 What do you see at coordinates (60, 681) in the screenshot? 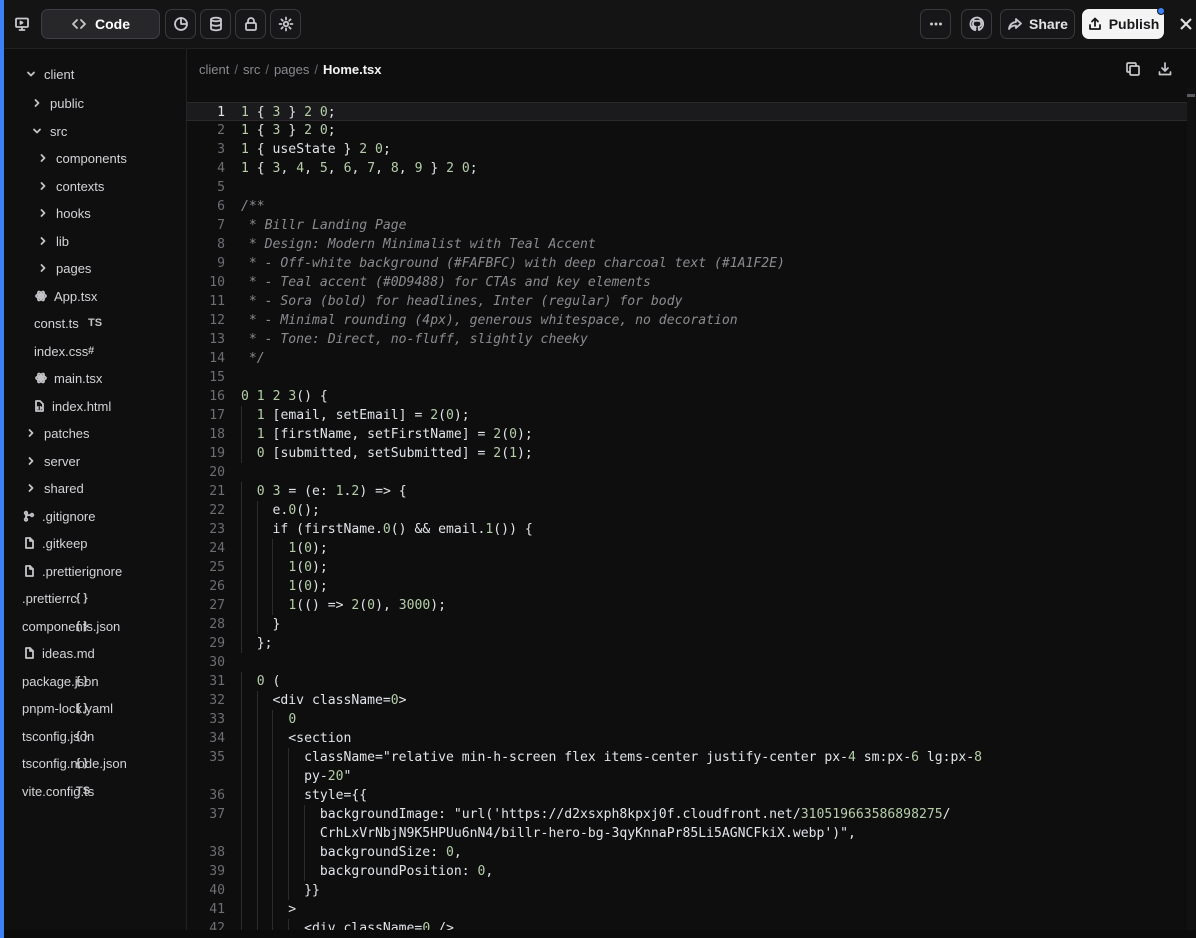
I see `tree-item-package-json: { } package.json` at bounding box center [60, 681].